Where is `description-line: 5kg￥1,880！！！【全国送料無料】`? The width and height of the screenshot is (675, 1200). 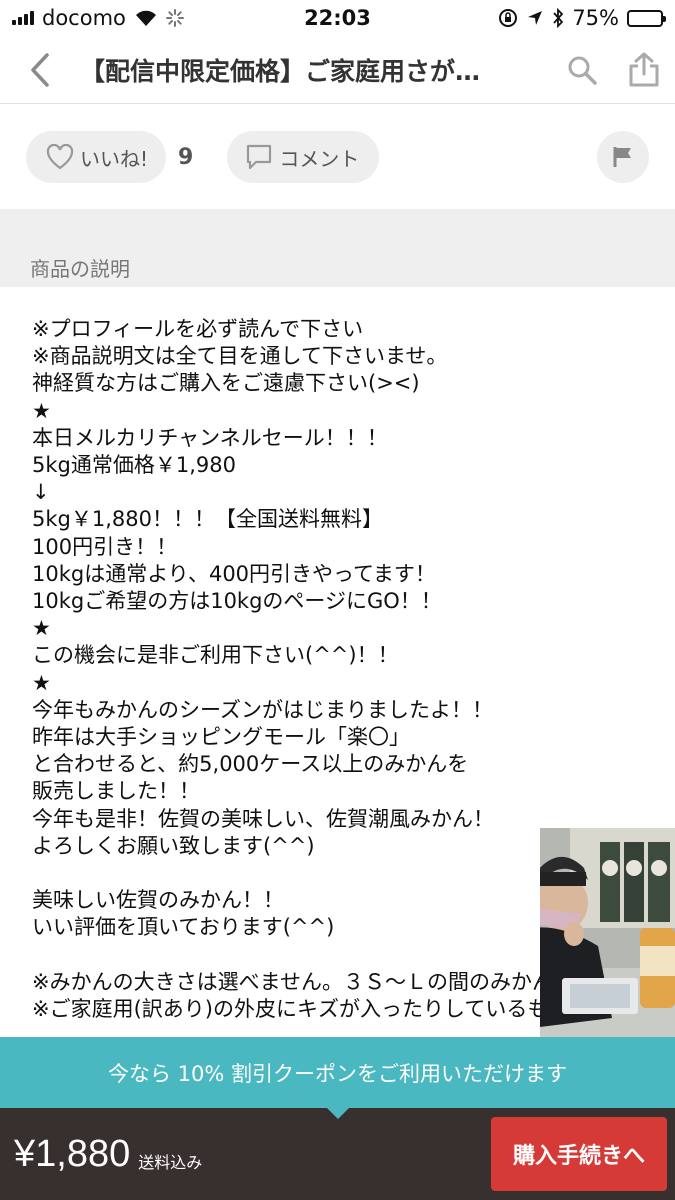
description-line: 5kg￥1,880！！！【全国送料無料】 is located at coordinates (207, 519).